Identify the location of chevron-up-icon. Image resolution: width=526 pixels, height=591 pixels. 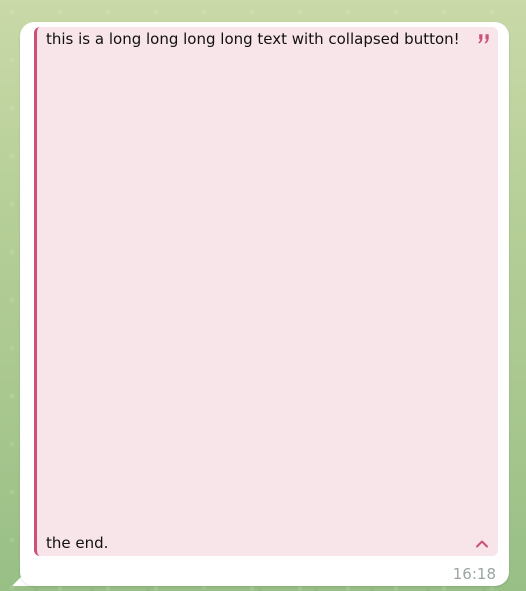
(482, 544).